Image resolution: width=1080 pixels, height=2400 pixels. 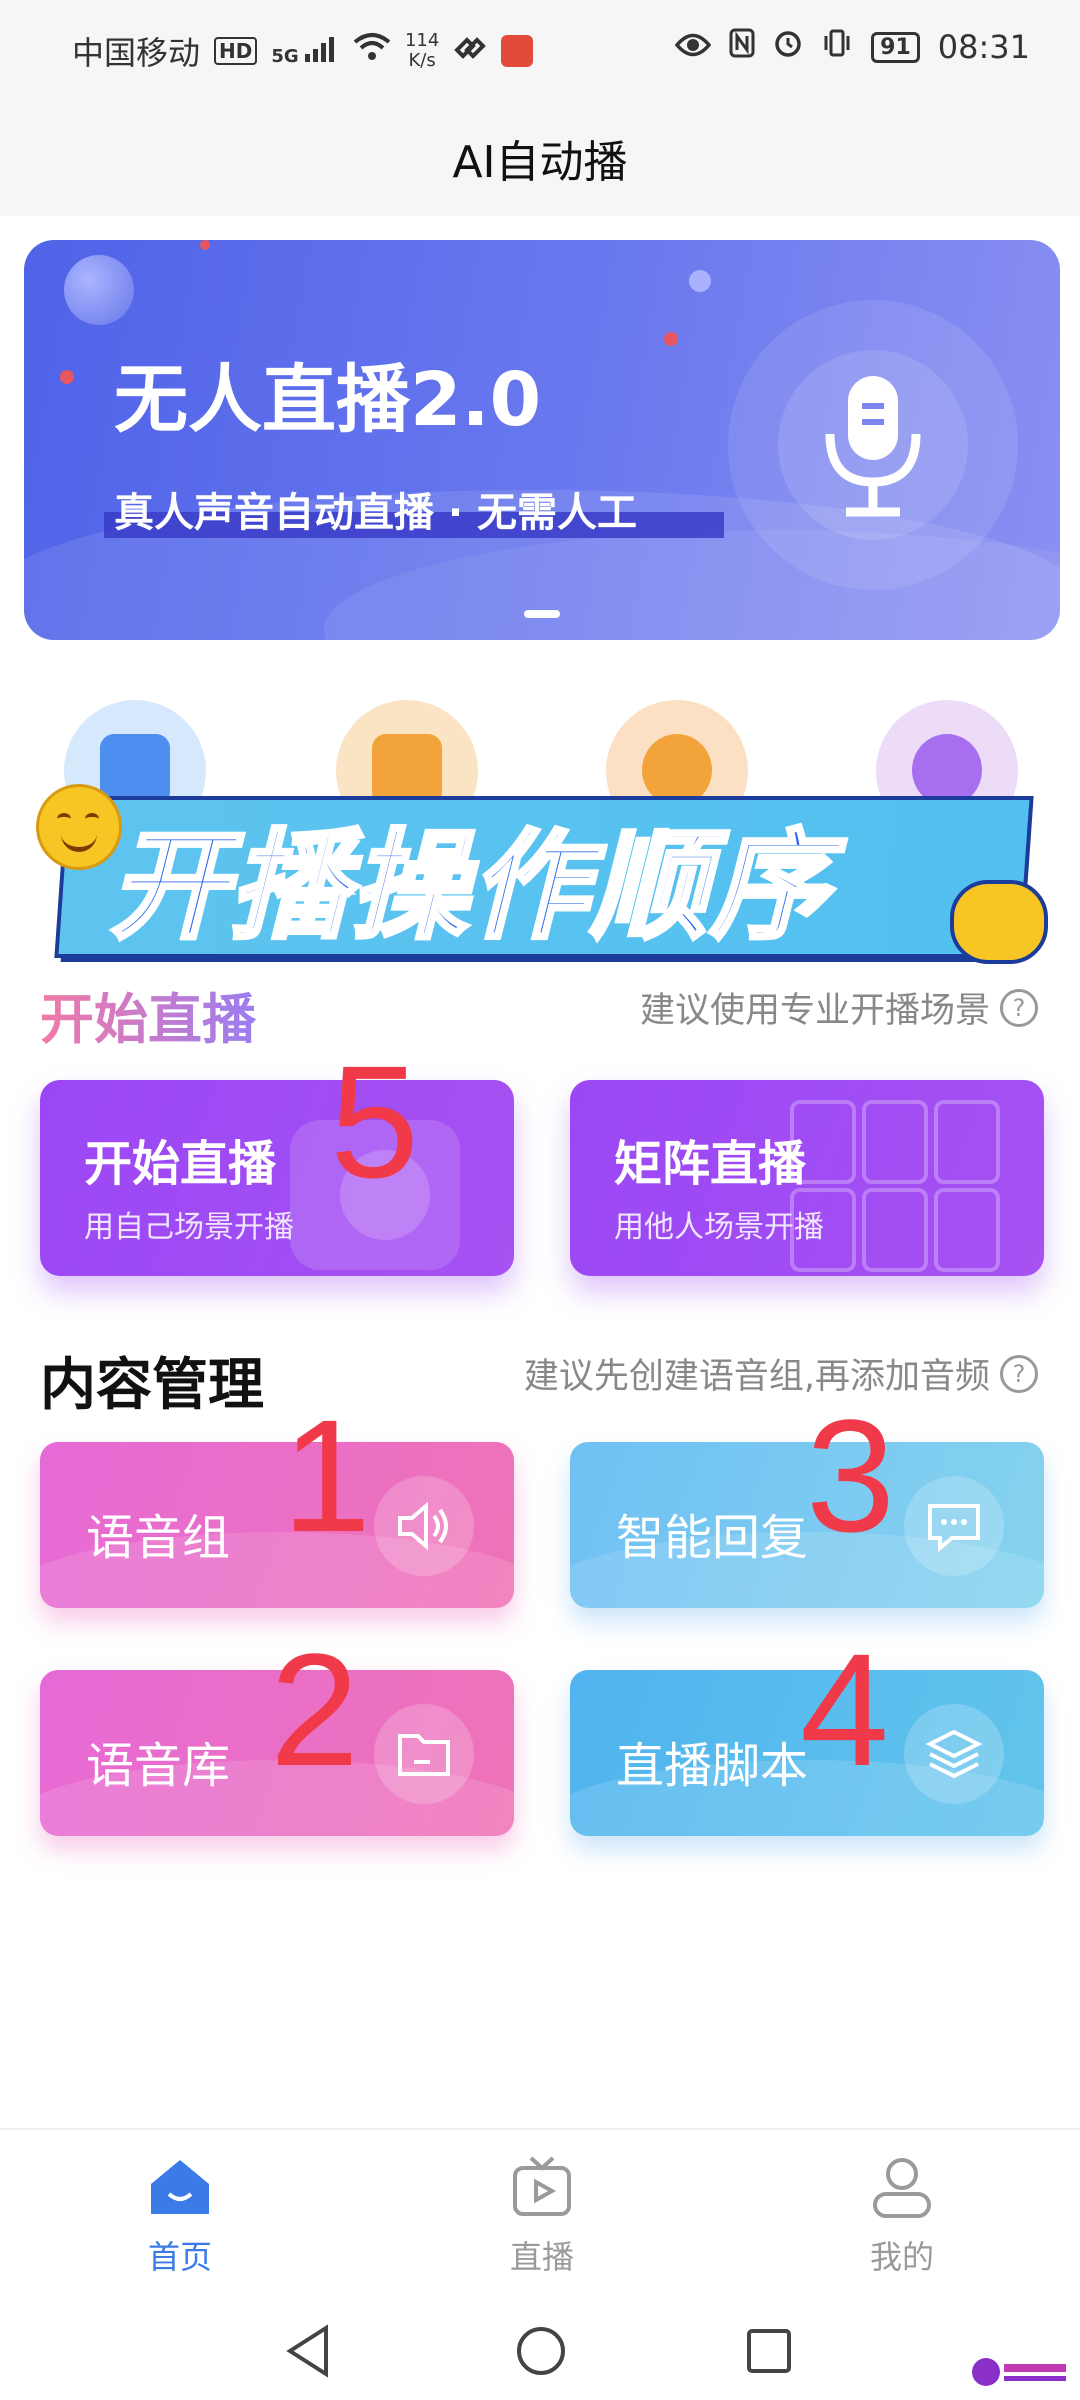 I want to click on start-section-title: 开始直播, so click(x=148, y=1014).